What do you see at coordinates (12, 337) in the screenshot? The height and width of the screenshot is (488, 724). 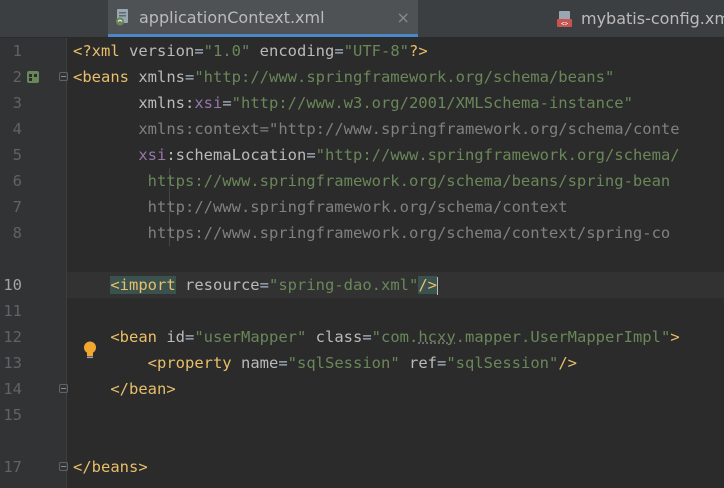 I see `line-number: 12` at bounding box center [12, 337].